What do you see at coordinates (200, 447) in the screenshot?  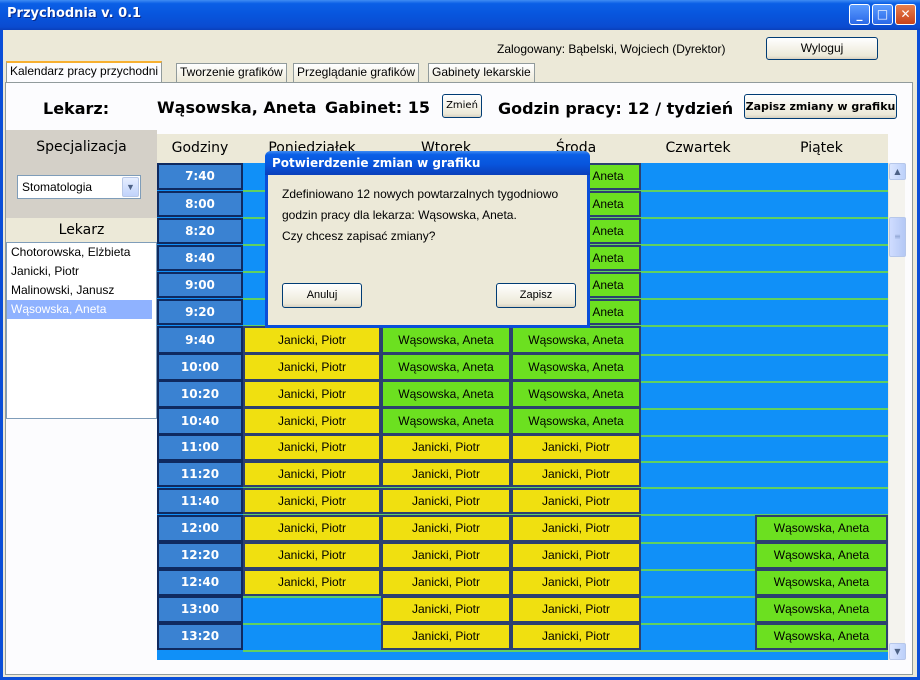 I see `time-slot-label: 11:00` at bounding box center [200, 447].